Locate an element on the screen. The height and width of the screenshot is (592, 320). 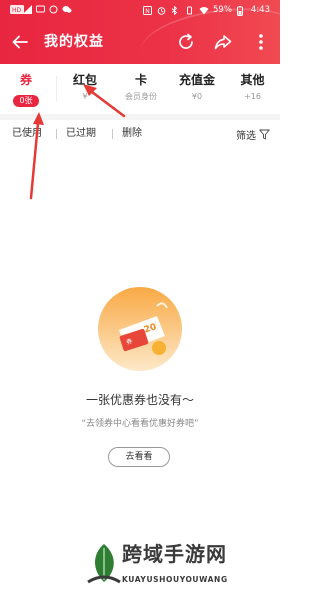
battery-percent: 59% is located at coordinates (222, 10).